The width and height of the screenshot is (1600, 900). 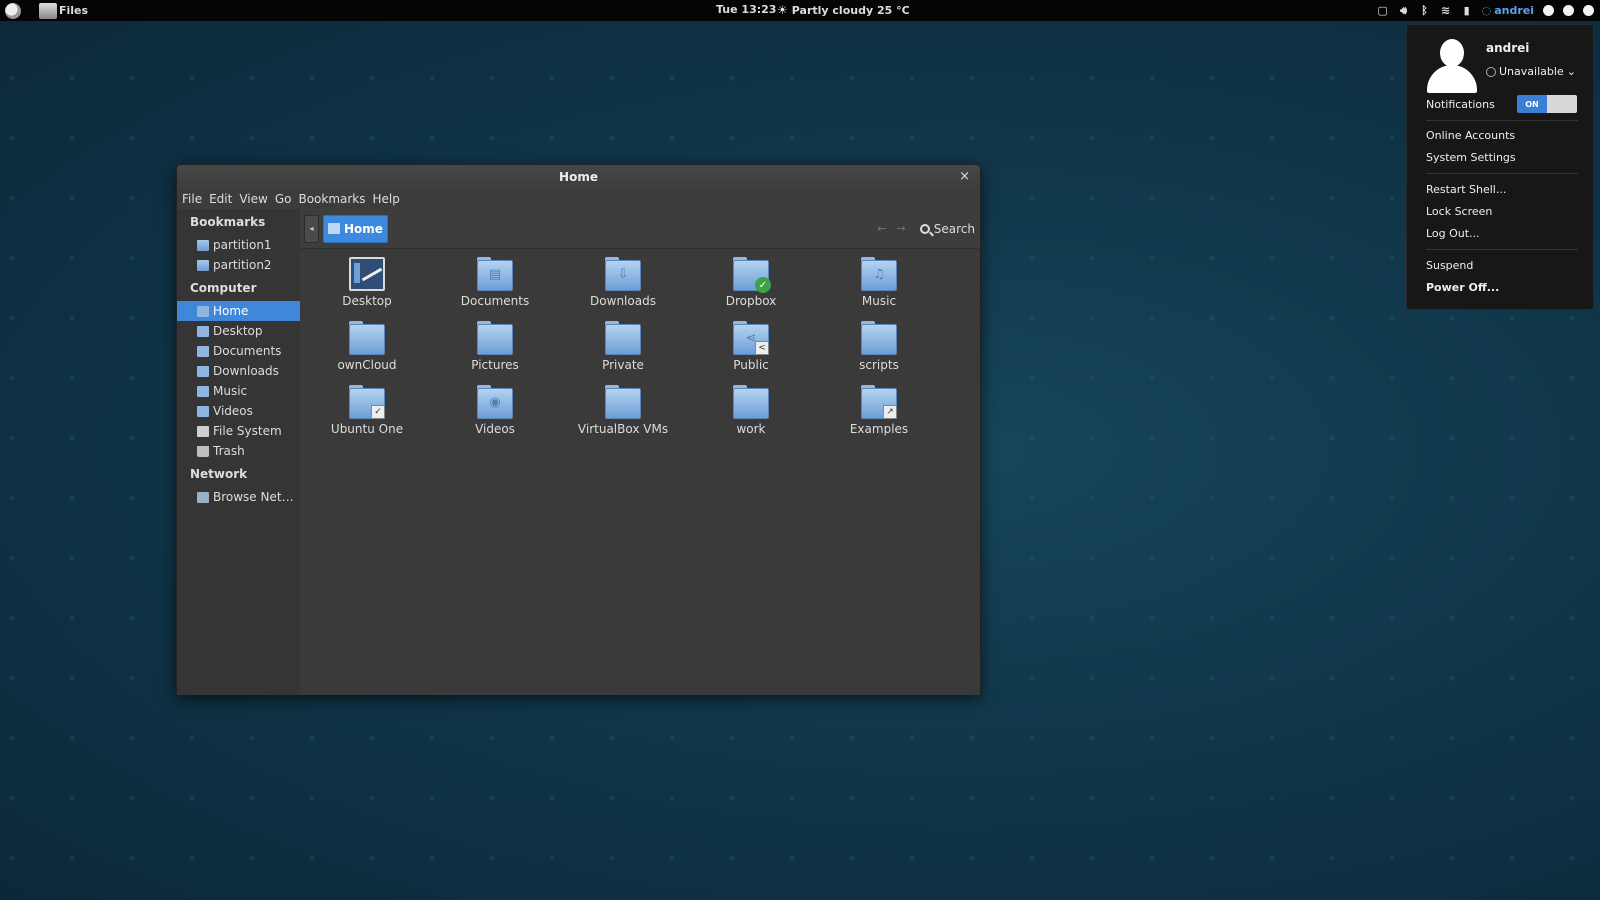 I want to click on sidebar-item-downloads: Downloads, so click(x=238, y=371).